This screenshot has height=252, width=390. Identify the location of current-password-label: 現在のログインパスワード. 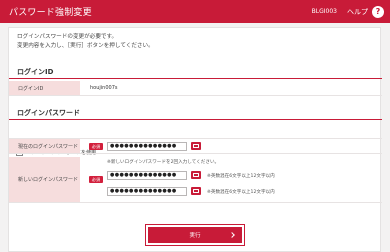
(44, 146).